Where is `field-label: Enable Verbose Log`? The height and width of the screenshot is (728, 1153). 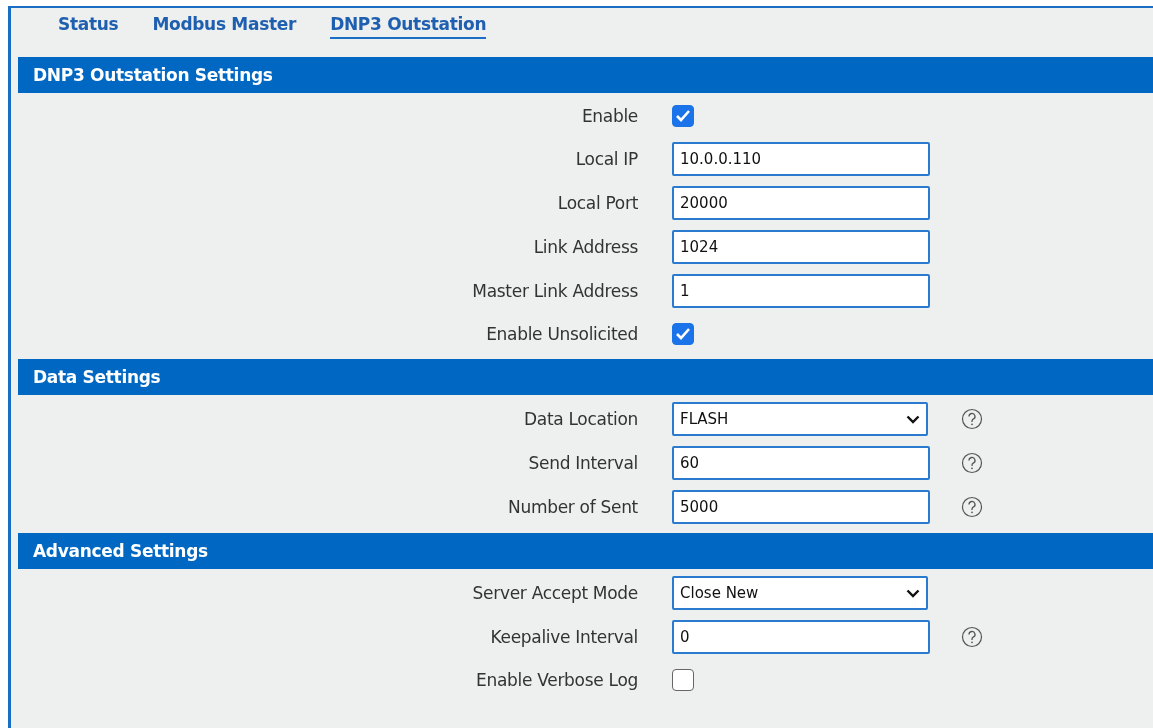 field-label: Enable Verbose Log is located at coordinates (556, 680).